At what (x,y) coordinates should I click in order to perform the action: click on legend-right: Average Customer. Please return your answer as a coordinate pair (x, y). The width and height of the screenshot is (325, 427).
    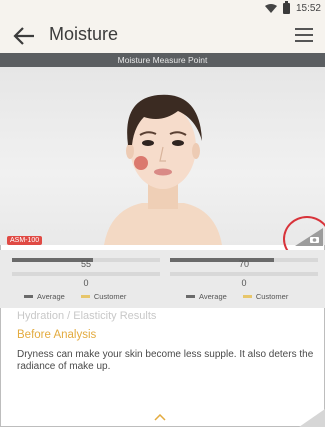
    Looking at the image, I should click on (237, 296).